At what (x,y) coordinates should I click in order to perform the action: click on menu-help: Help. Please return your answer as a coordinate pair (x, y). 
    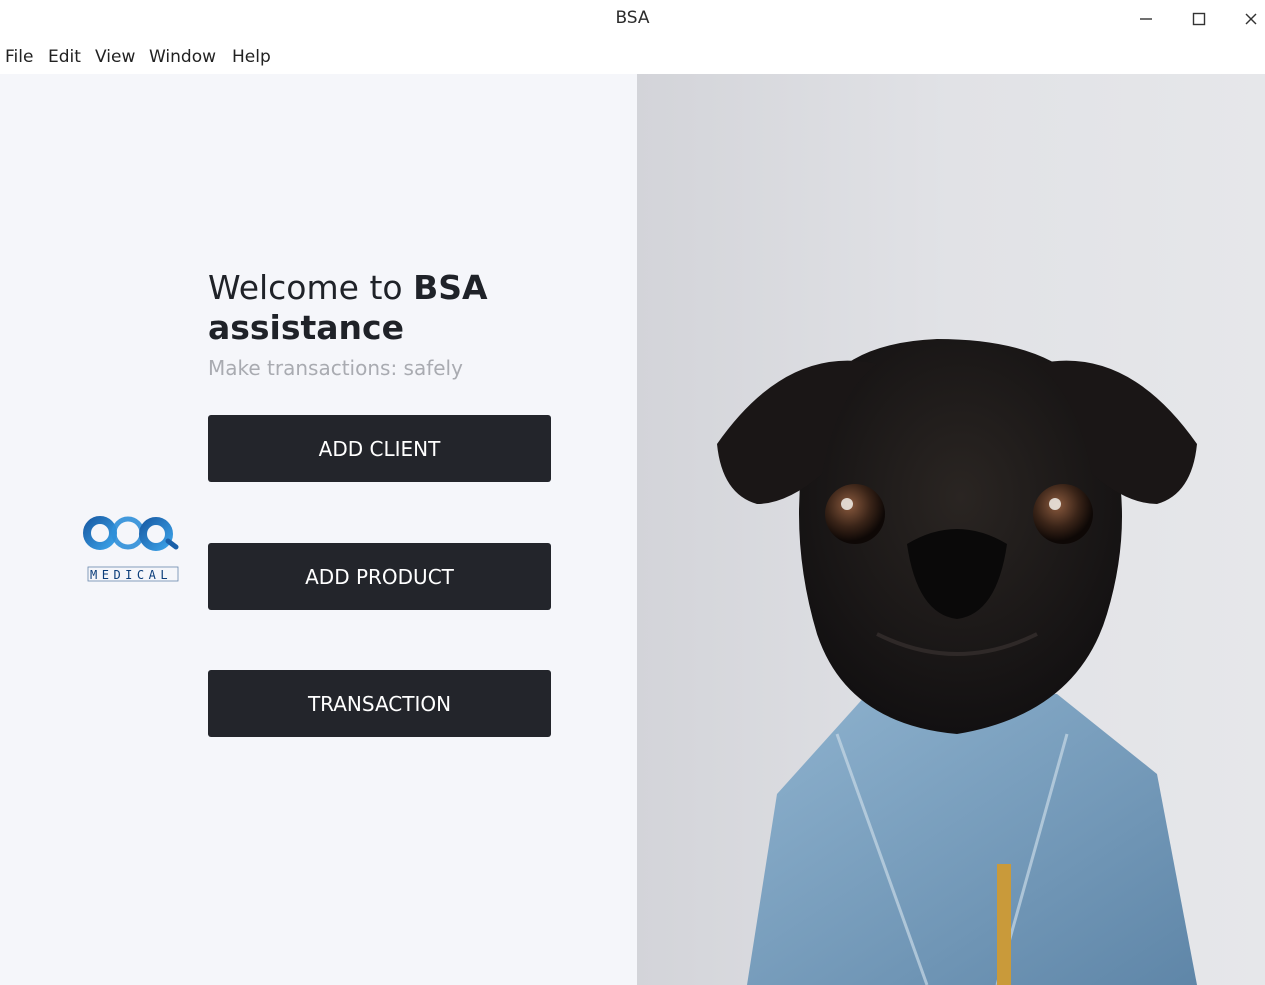
    Looking at the image, I should click on (251, 57).